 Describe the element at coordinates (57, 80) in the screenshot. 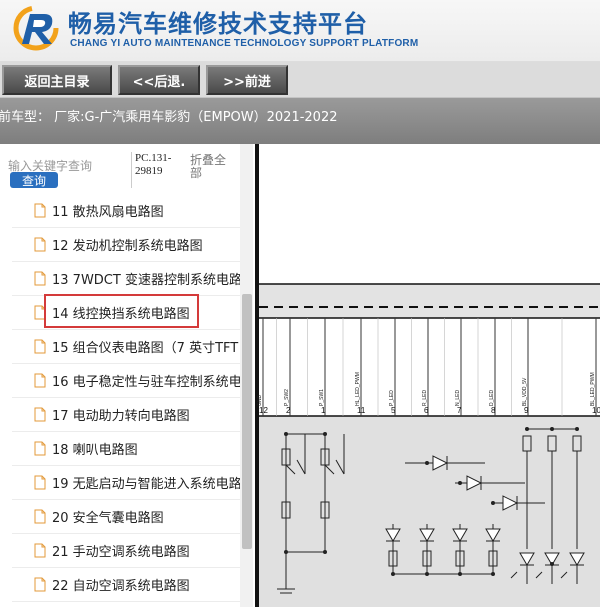

I see `home-button: 返回主目录` at that location.